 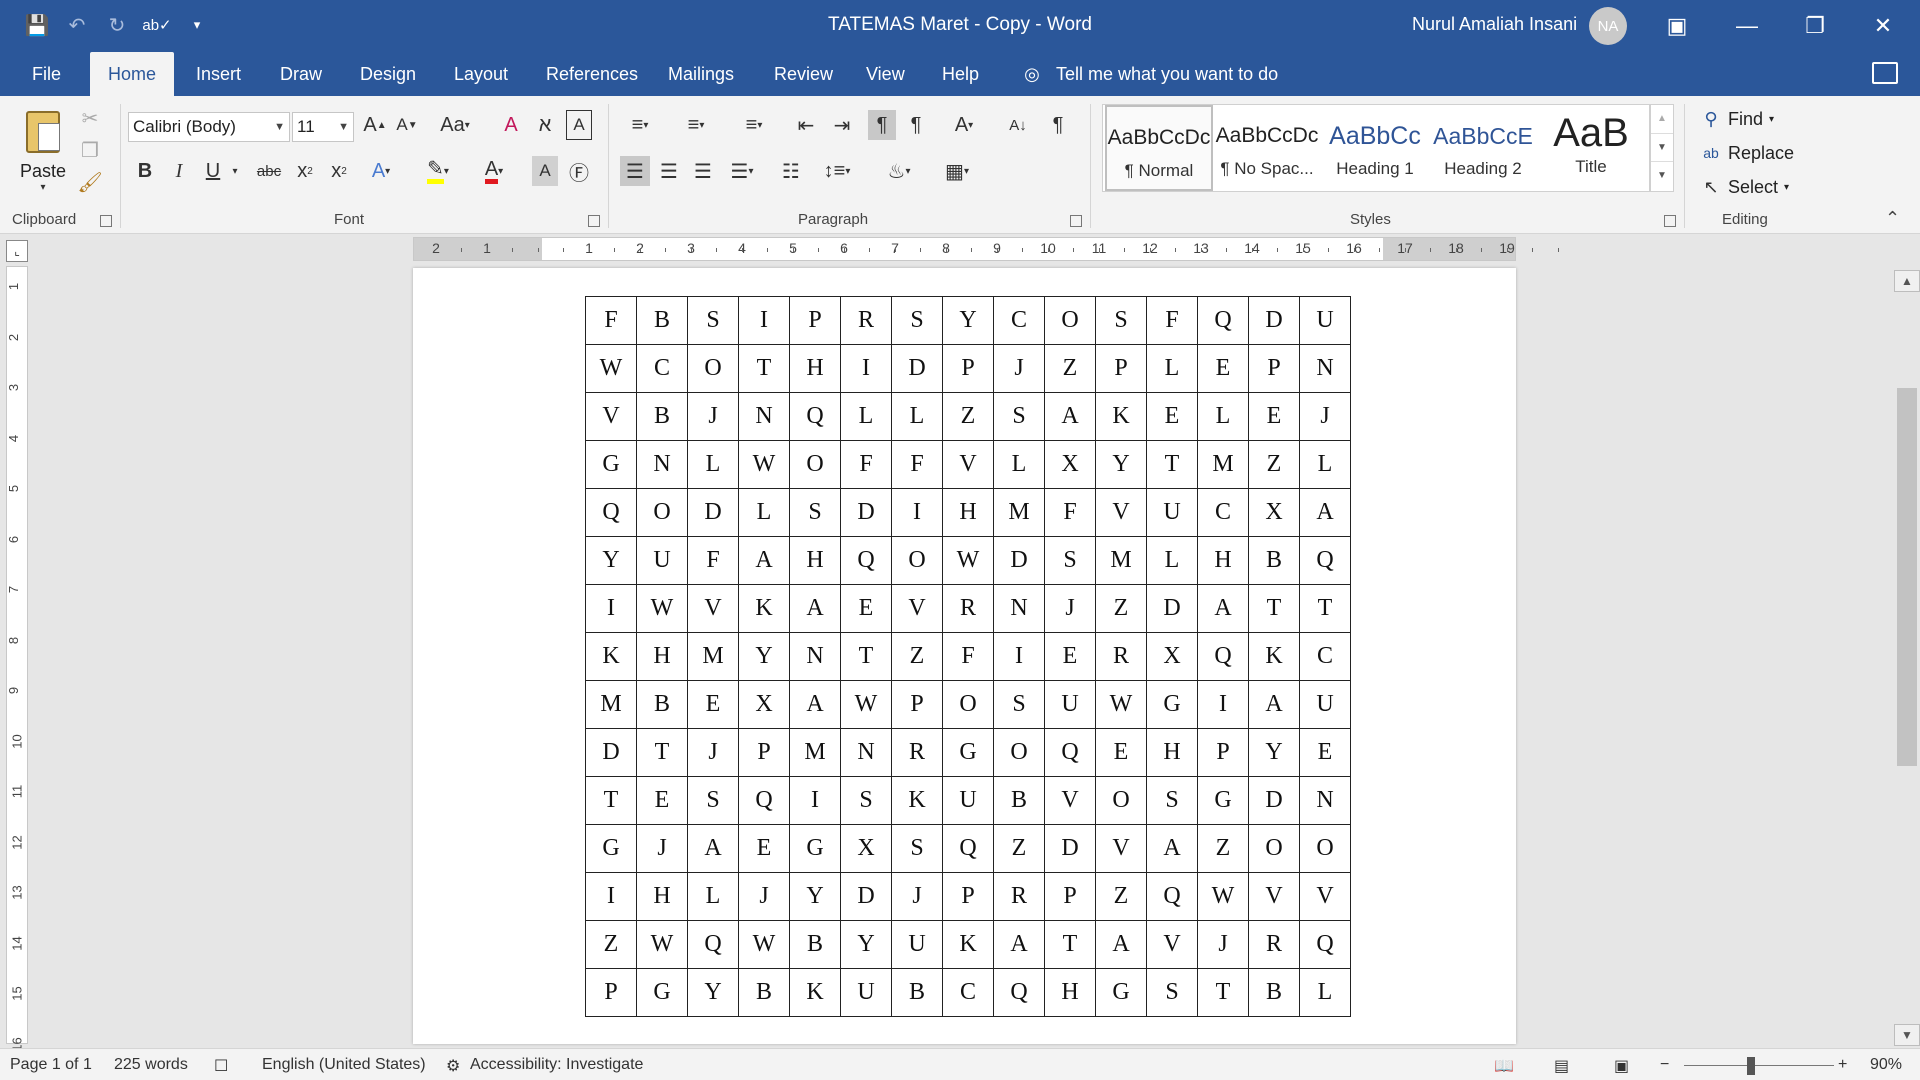 What do you see at coordinates (89, 182) in the screenshot?
I see `format-painter-icon: 🖌` at bounding box center [89, 182].